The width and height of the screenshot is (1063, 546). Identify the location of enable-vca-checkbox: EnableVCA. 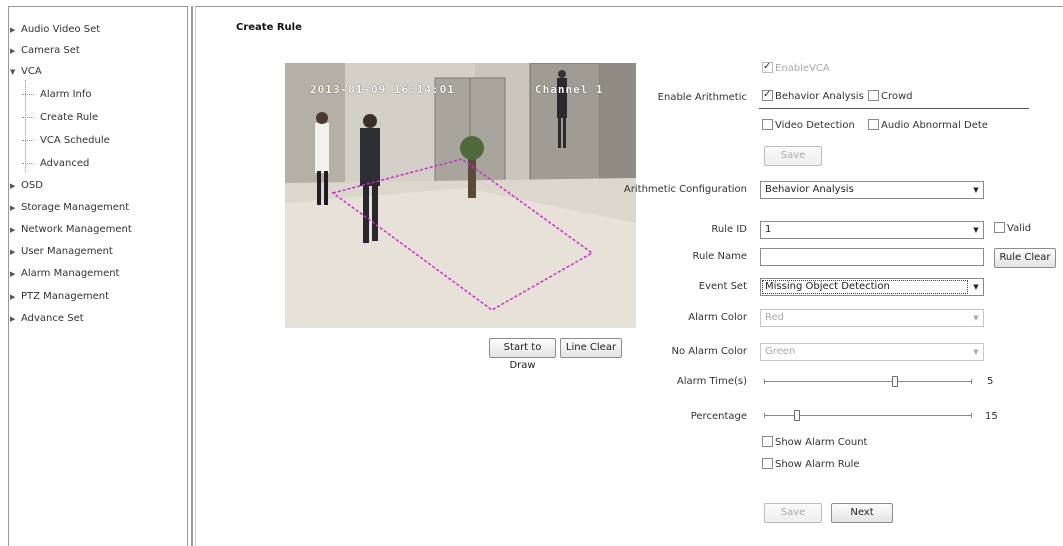
(796, 68).